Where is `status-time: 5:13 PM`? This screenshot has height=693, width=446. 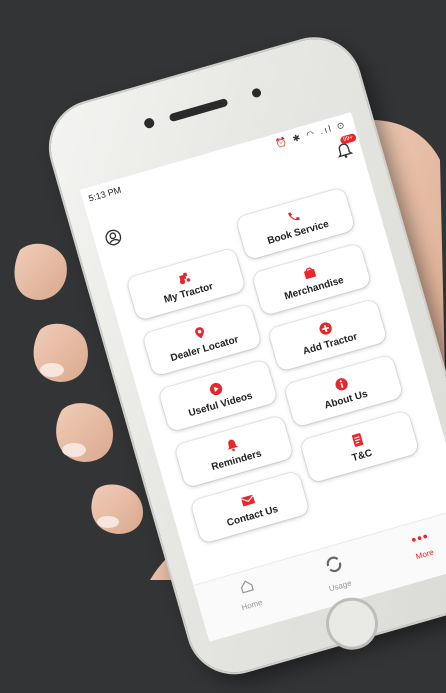
status-time: 5:13 PM is located at coordinates (105, 194).